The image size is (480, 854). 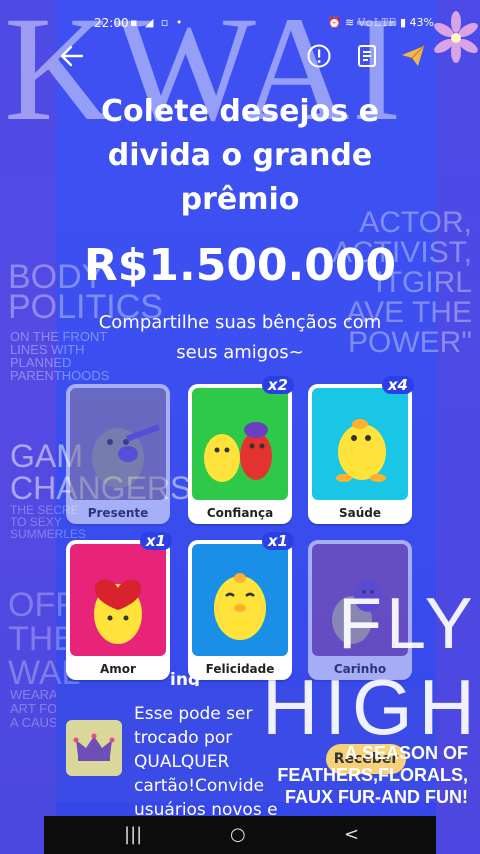 I want to click on reward-thumbnail, so click(x=94, y=748).